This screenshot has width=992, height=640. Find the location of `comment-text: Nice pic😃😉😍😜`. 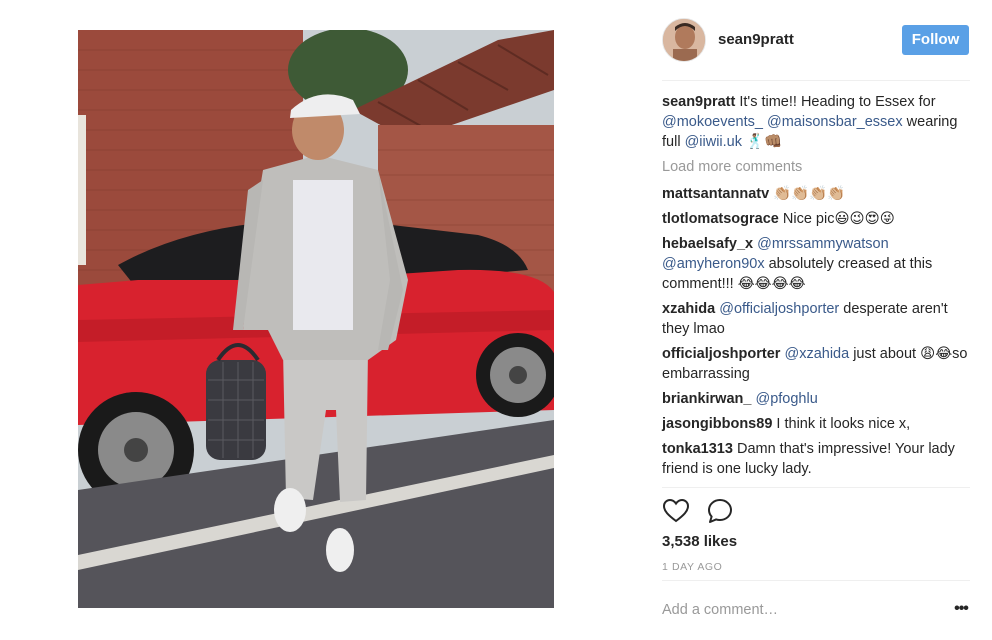

comment-text: Nice pic😃😉😍😜 is located at coordinates (836, 219).